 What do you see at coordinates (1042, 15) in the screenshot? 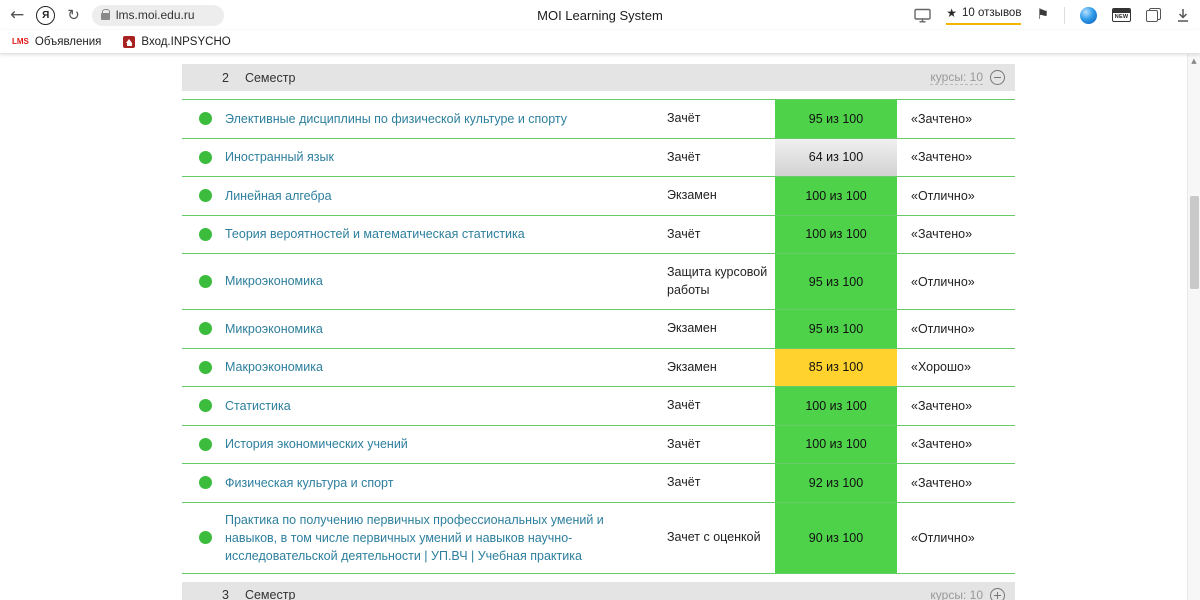
I see `bookmark-flag-icon: ⚑` at bounding box center [1042, 15].